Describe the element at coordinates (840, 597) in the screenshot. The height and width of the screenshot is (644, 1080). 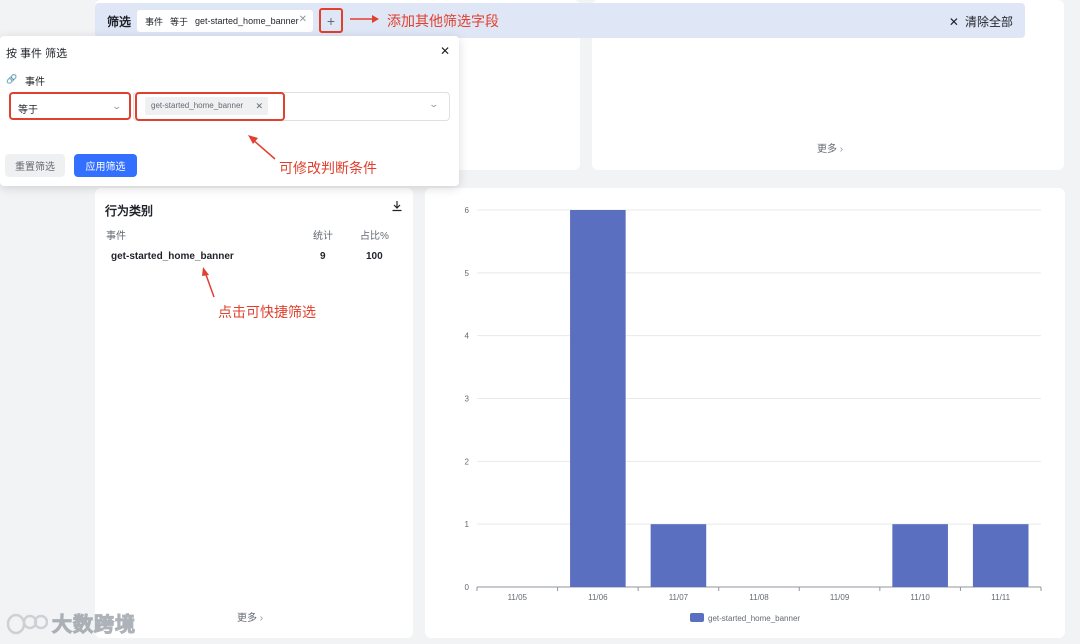
I see `x-tick-label: 11/09` at that location.